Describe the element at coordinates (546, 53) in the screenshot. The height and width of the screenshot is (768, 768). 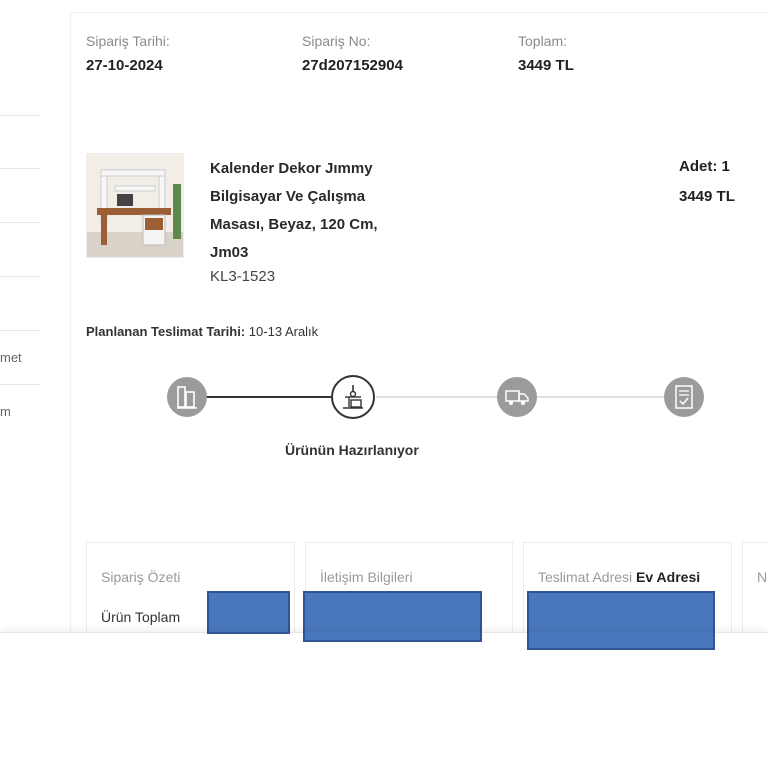
I see `order-total: Toplam: 3449 TL` at that location.